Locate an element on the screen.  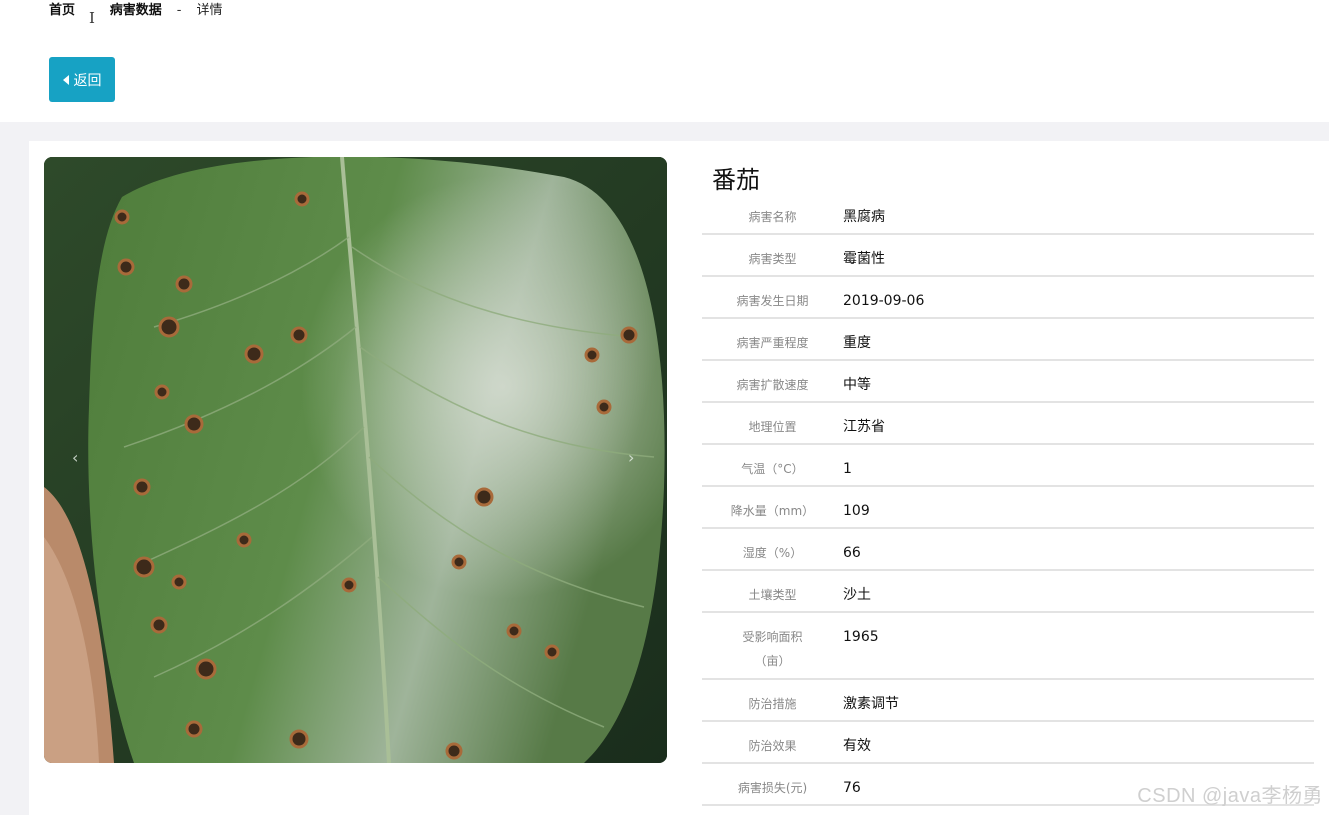
row-value: 激素调节 is located at coordinates (871, 704).